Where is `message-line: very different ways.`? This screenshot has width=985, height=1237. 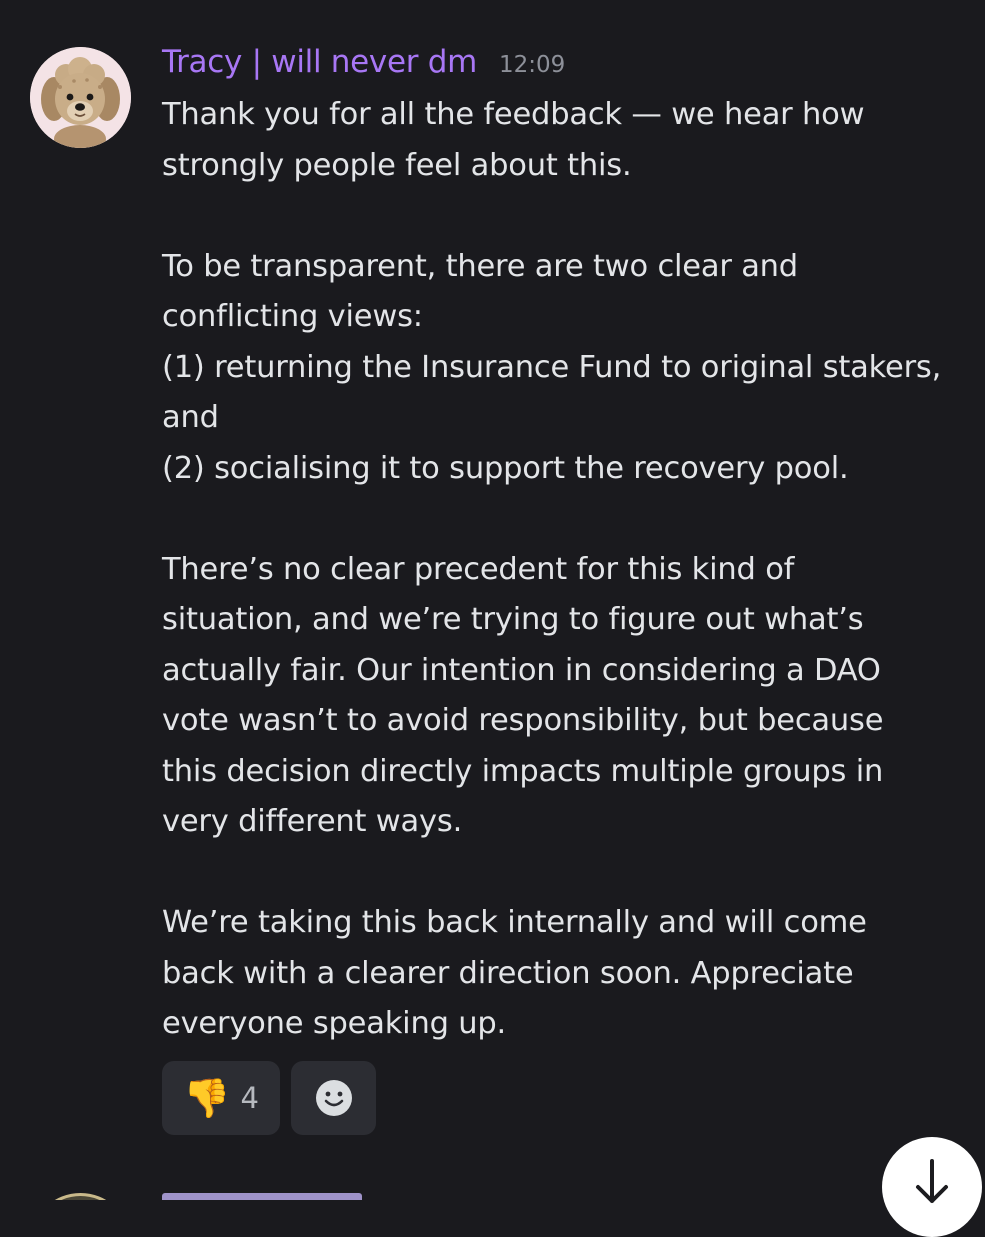
message-line: very different ways. is located at coordinates (312, 821).